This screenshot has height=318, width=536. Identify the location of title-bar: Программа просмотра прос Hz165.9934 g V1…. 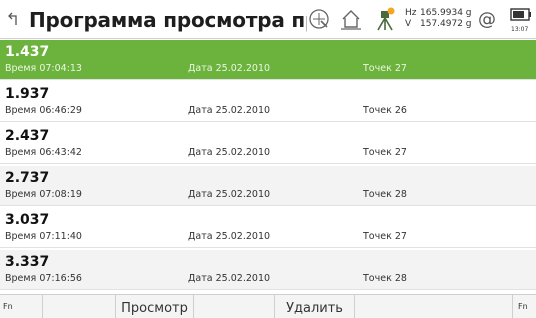
(268, 19).